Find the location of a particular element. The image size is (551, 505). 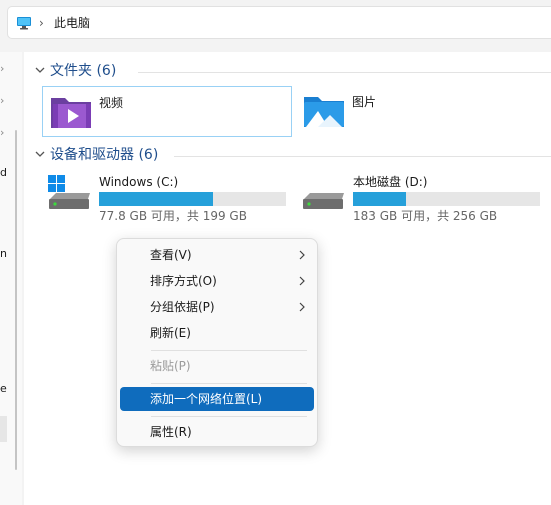

menu-item-add-network-location: 添加一个网络位置(L) is located at coordinates (217, 399).